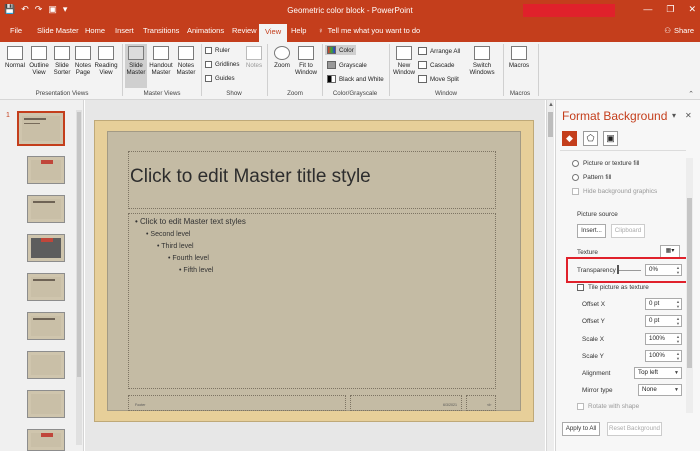 The image size is (700, 451). Describe the element at coordinates (663, 356) in the screenshot. I see `scale-y-field: 100% ▲ ▼` at that location.